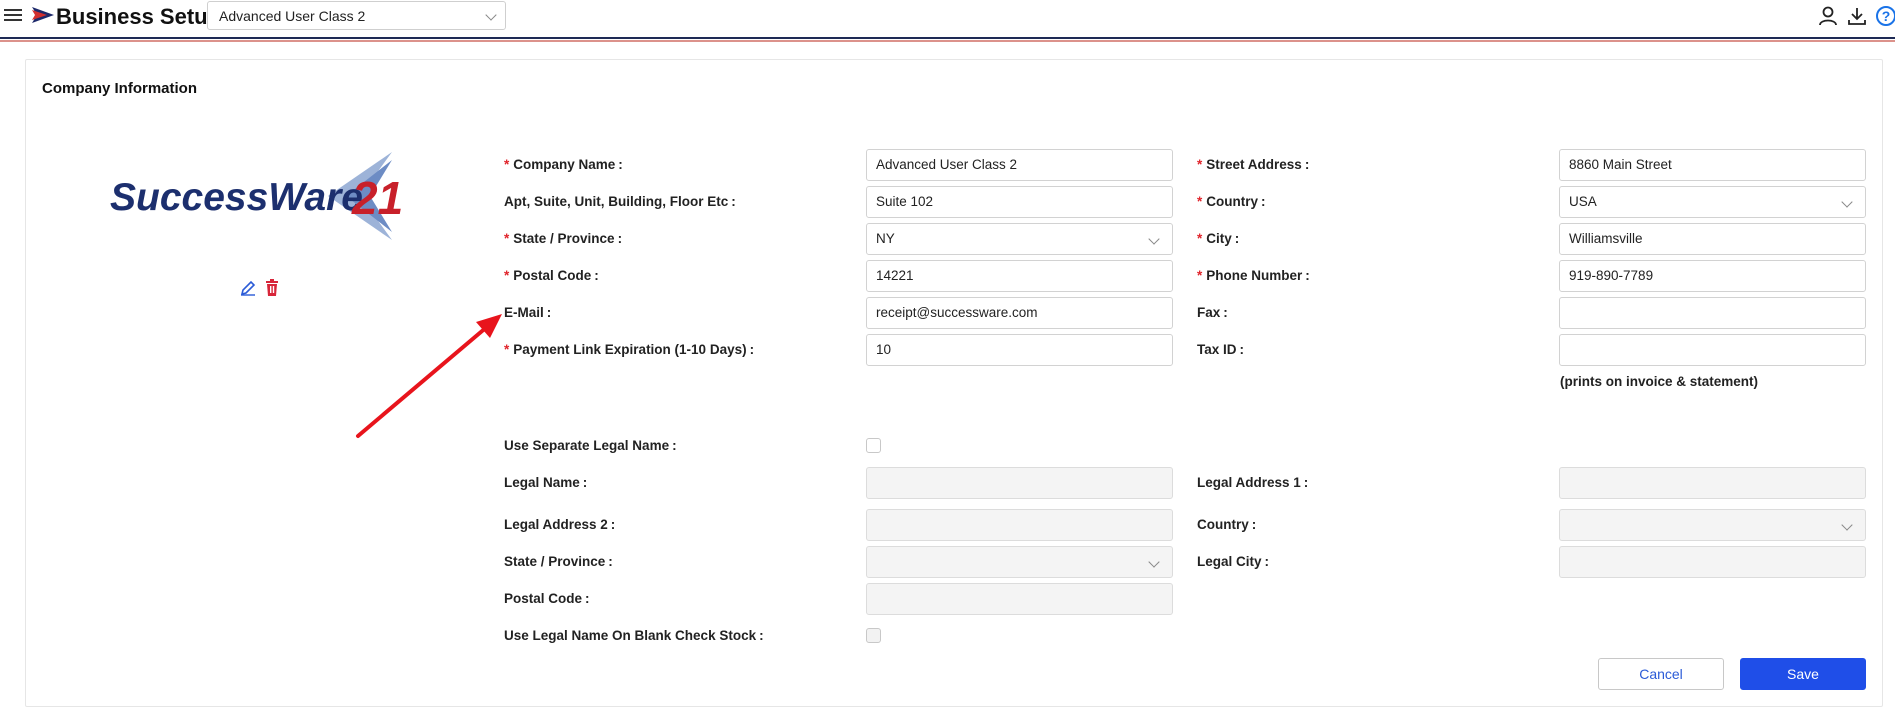 The image size is (1895, 720). I want to click on company-selector: Advanced User Class 2, so click(356, 15).